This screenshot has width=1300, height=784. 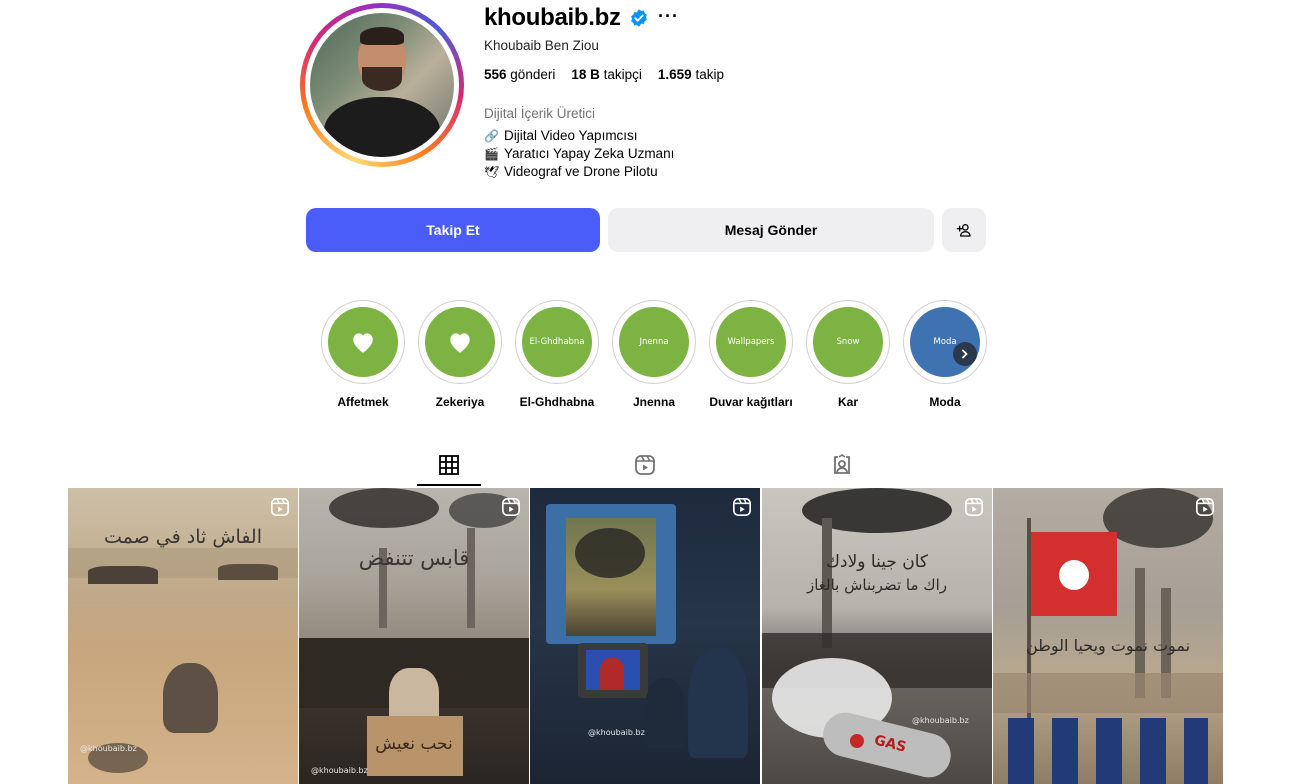 I want to click on tunisia-flag-emblem, so click(x=857, y=741).